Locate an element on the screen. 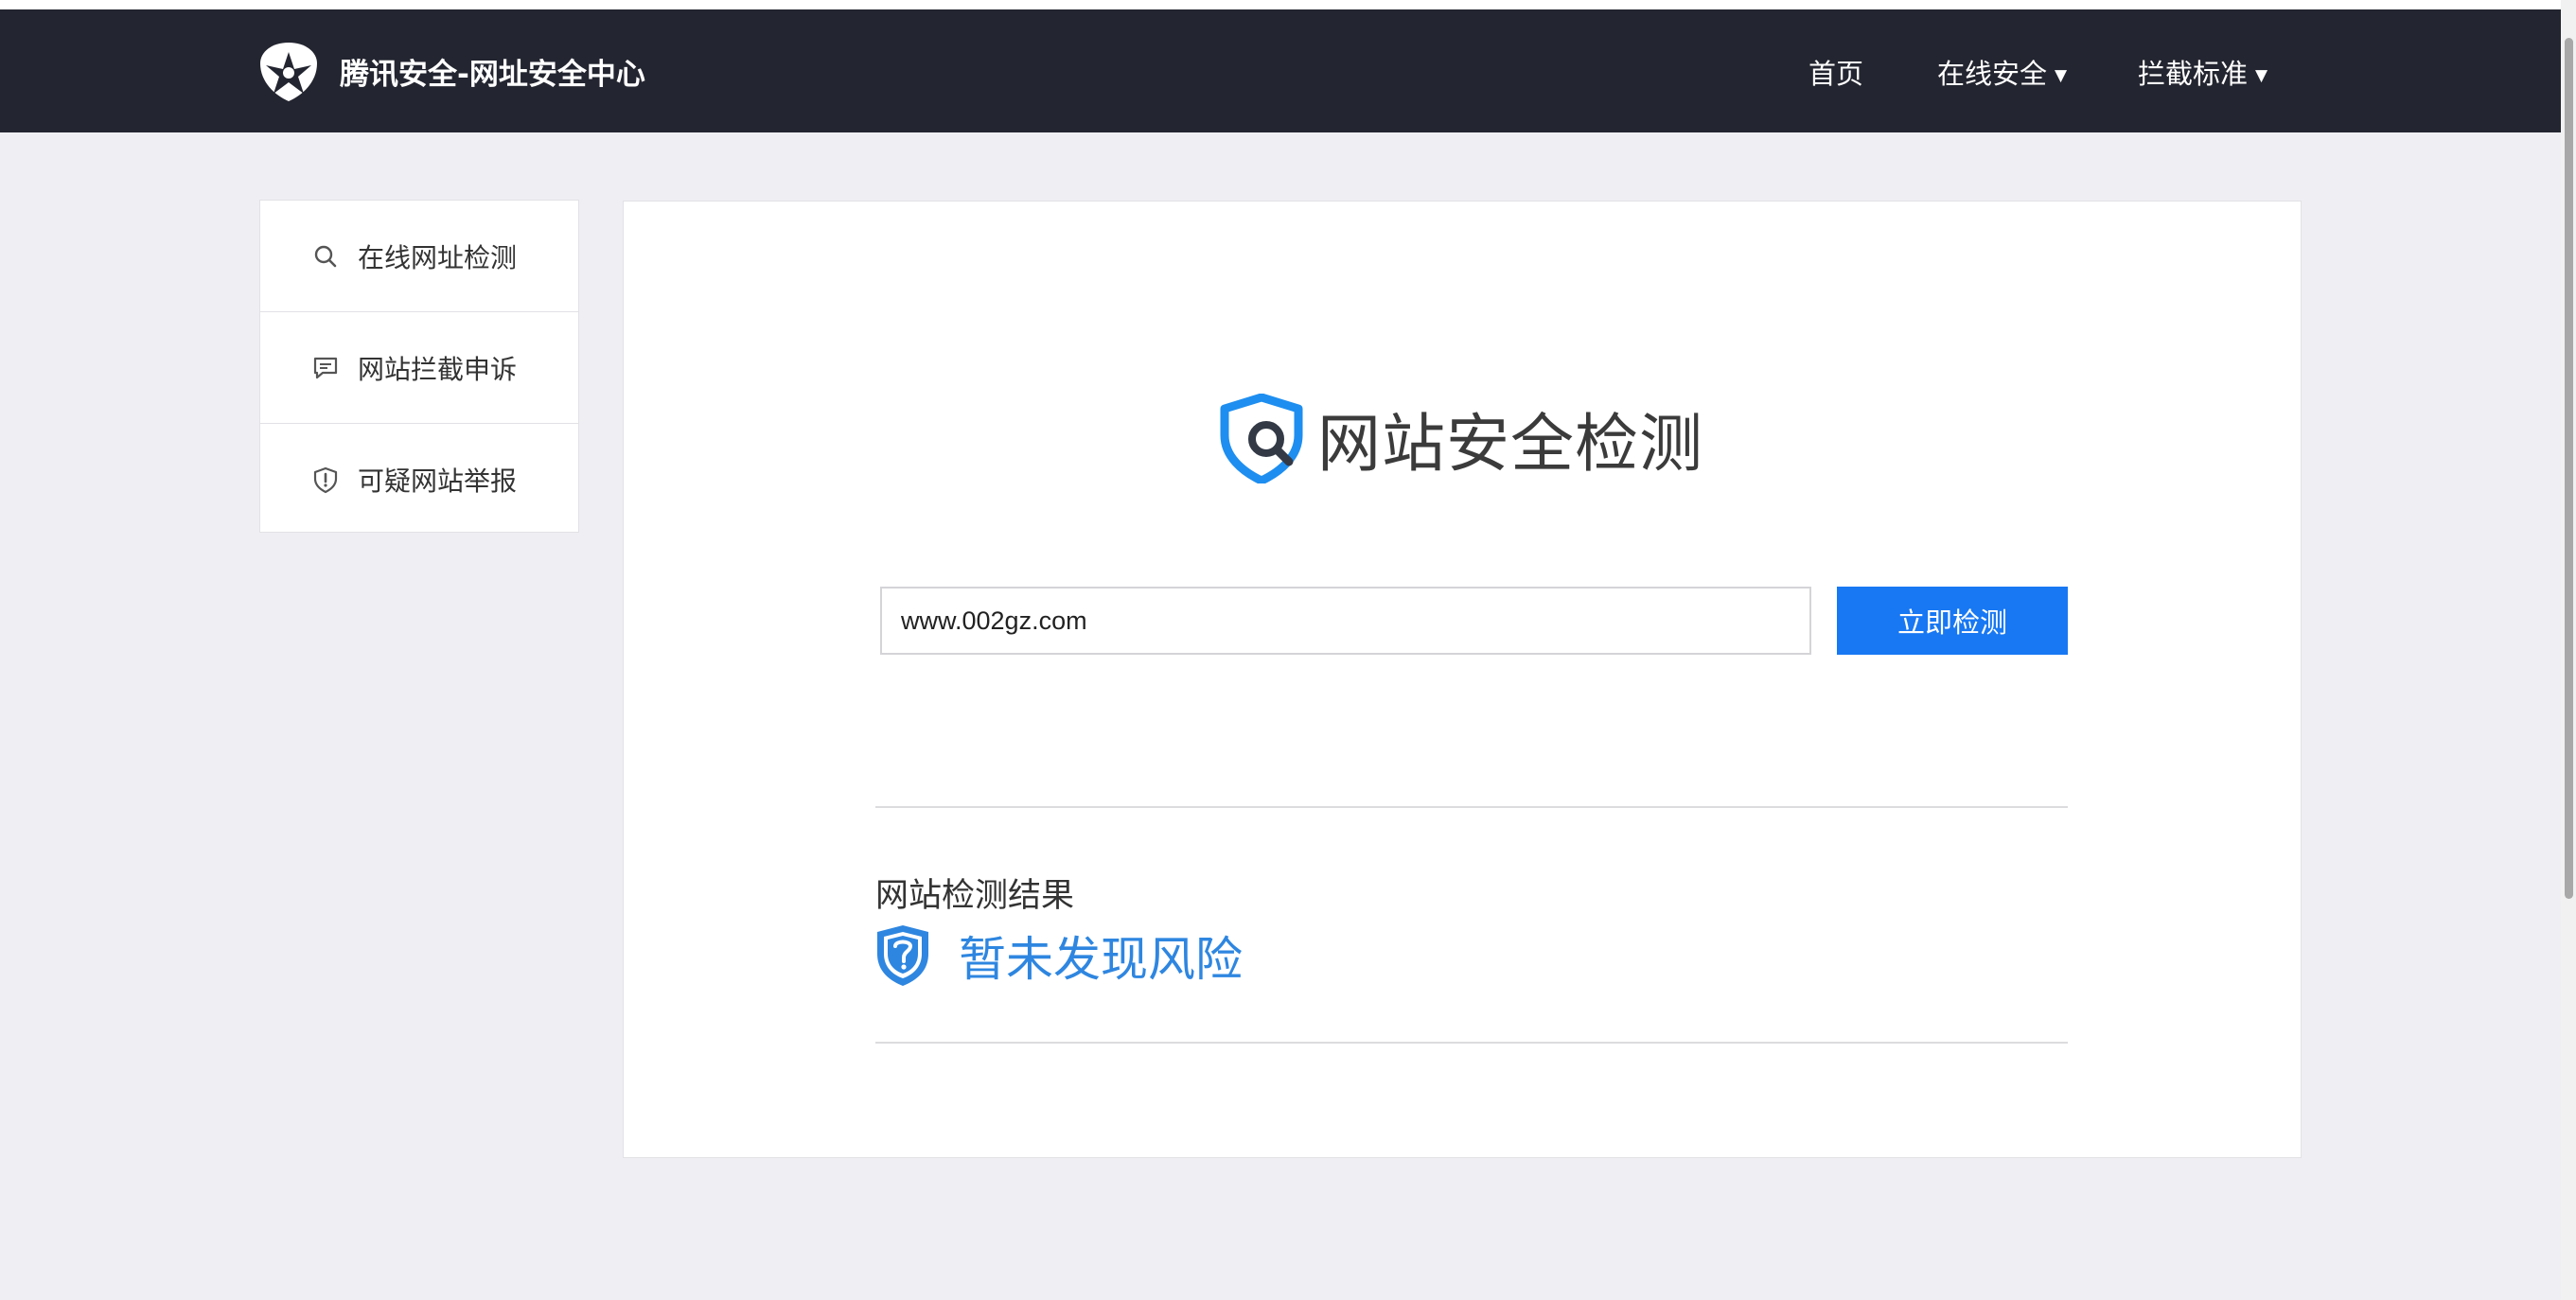  sidebar-item-label: 网站拦截申诉 is located at coordinates (438, 369).